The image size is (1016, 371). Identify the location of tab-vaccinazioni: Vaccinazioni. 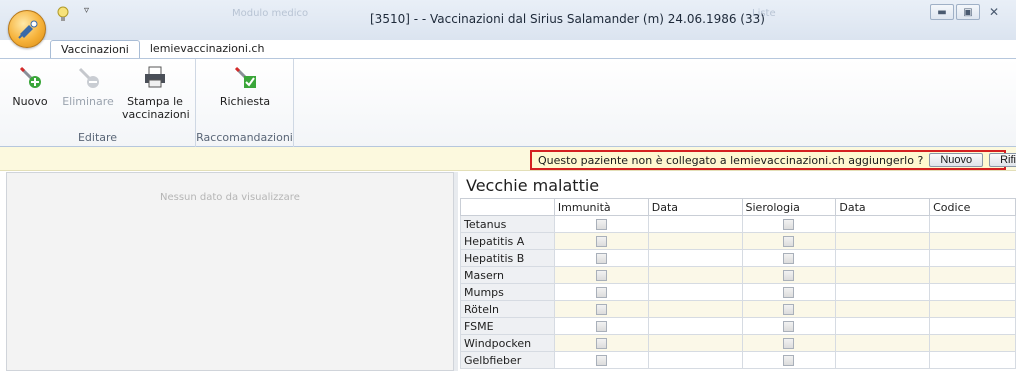
(95, 49).